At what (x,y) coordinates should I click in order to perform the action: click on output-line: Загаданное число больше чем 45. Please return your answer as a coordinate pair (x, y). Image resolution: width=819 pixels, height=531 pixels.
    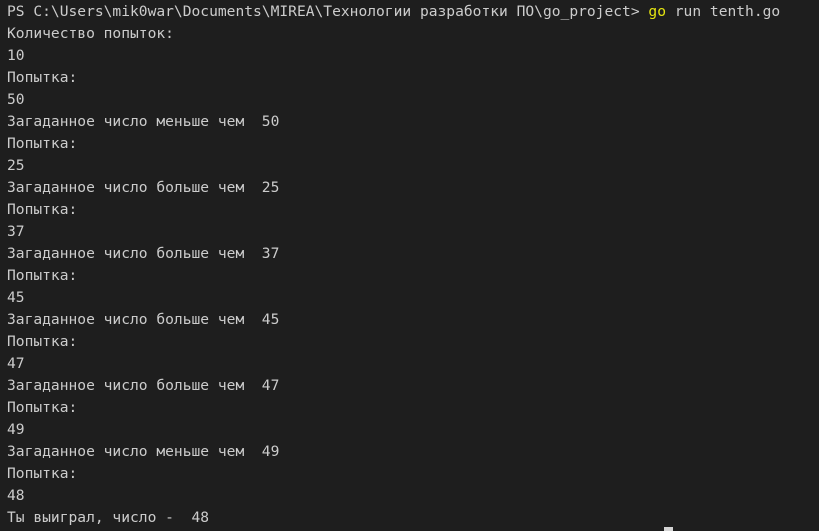
    Looking at the image, I should click on (143, 319).